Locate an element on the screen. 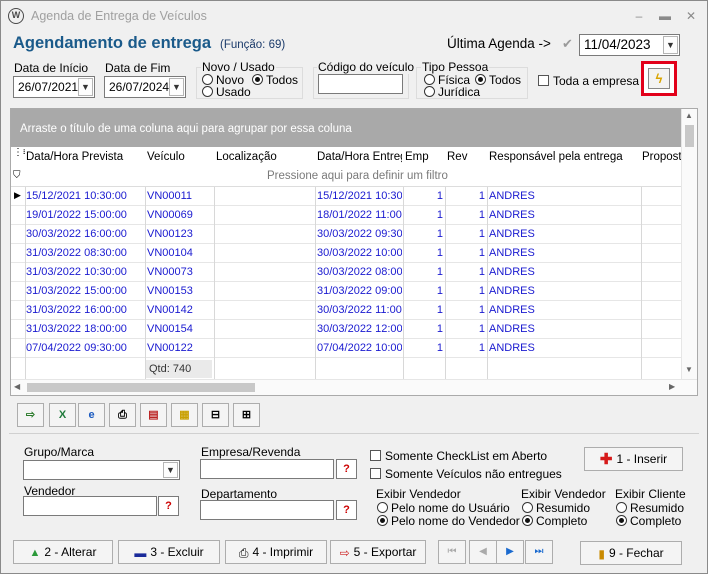 Image resolution: width=708 pixels, height=574 pixels. all-radio is located at coordinates (257, 79).